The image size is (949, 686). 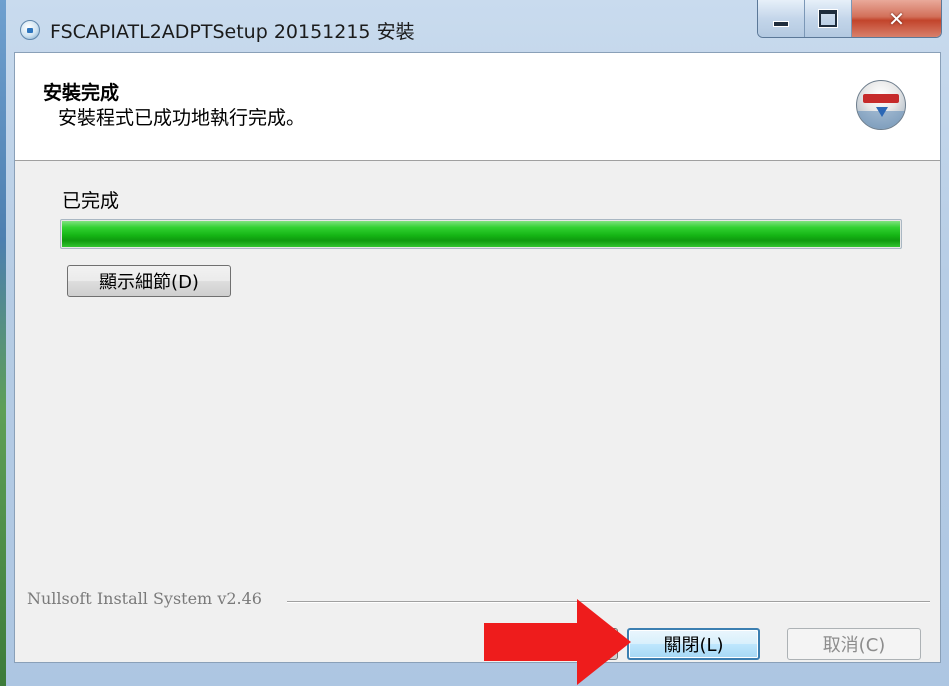 What do you see at coordinates (149, 281) in the screenshot?
I see `show-details-button: 顯示細節(D)` at bounding box center [149, 281].